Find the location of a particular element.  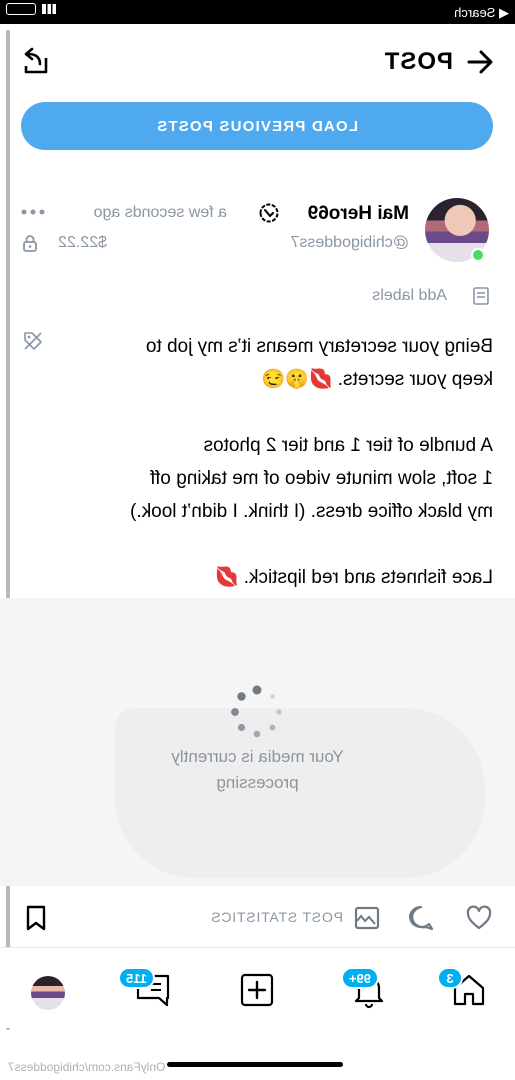

tip-icon is located at coordinates (367, 918).